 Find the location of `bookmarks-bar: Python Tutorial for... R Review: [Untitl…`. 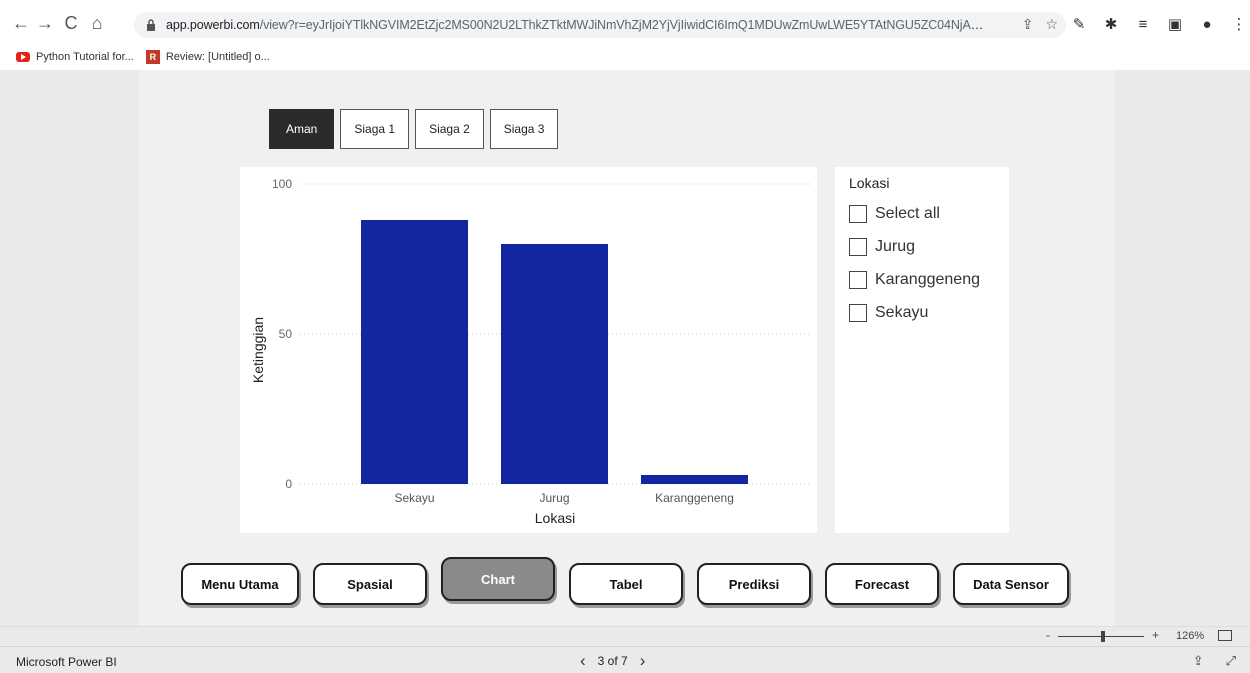

bookmarks-bar: Python Tutorial for... R Review: [Untitl… is located at coordinates (625, 57).